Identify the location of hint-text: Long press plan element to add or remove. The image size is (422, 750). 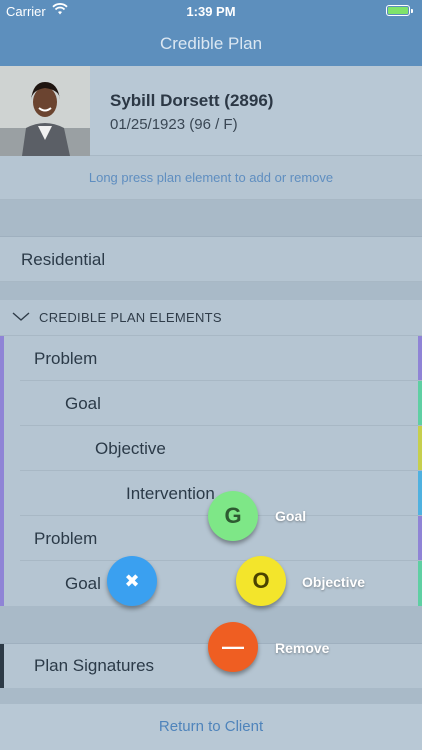
(211, 178).